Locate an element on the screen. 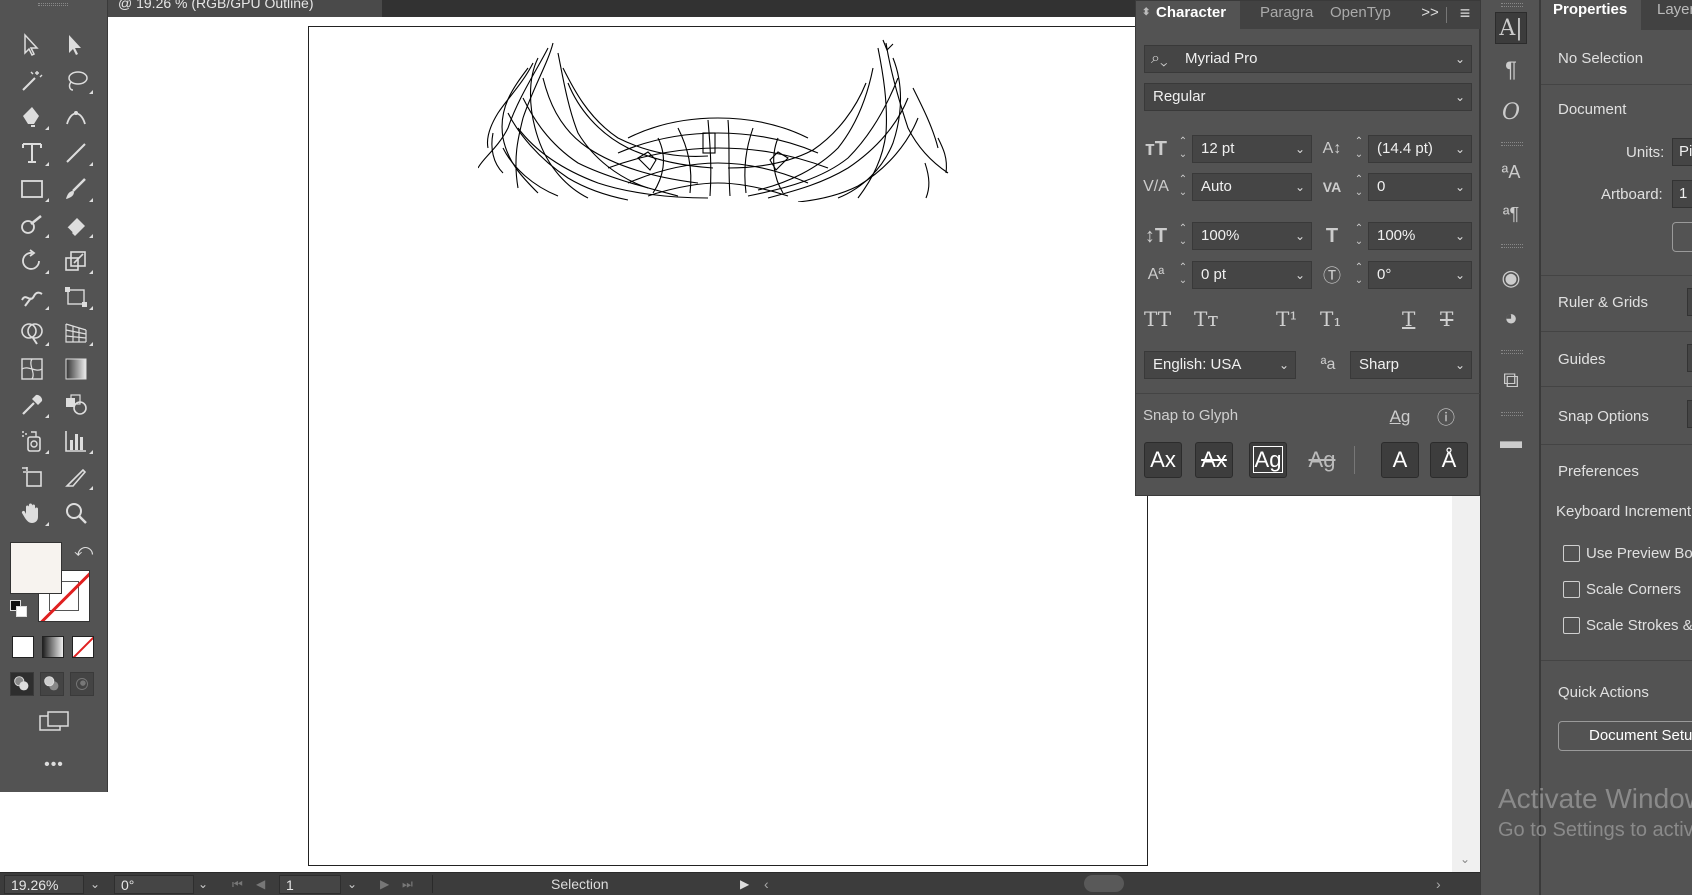  all-caps-button: TT is located at coordinates (1157, 321).